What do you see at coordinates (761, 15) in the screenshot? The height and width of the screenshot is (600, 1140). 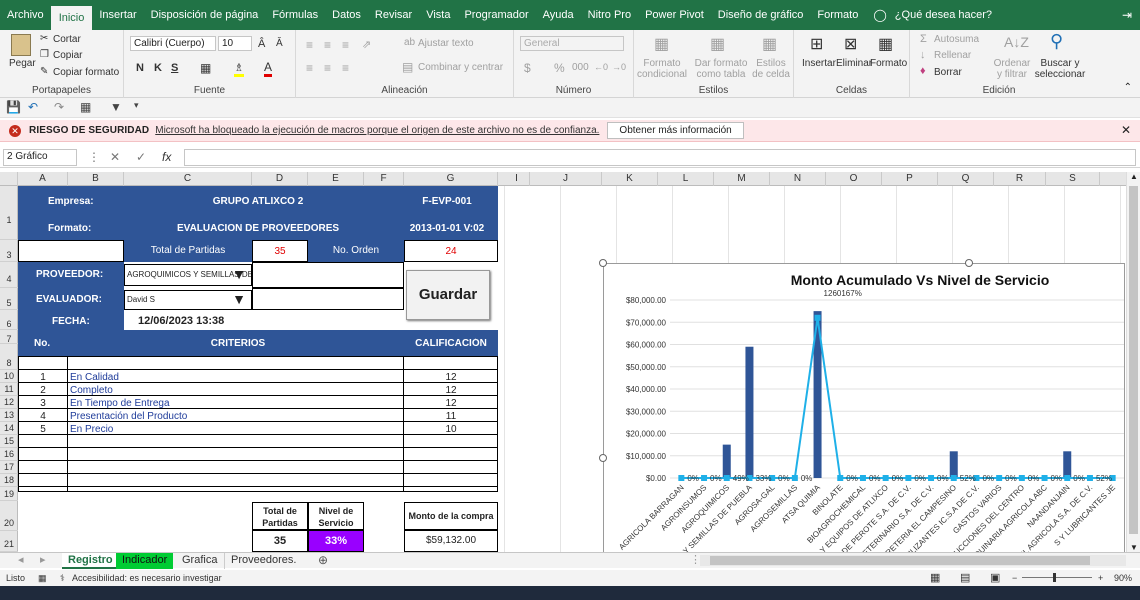 I see `tab-diseno-grafico: Diseño de gráfico` at bounding box center [761, 15].